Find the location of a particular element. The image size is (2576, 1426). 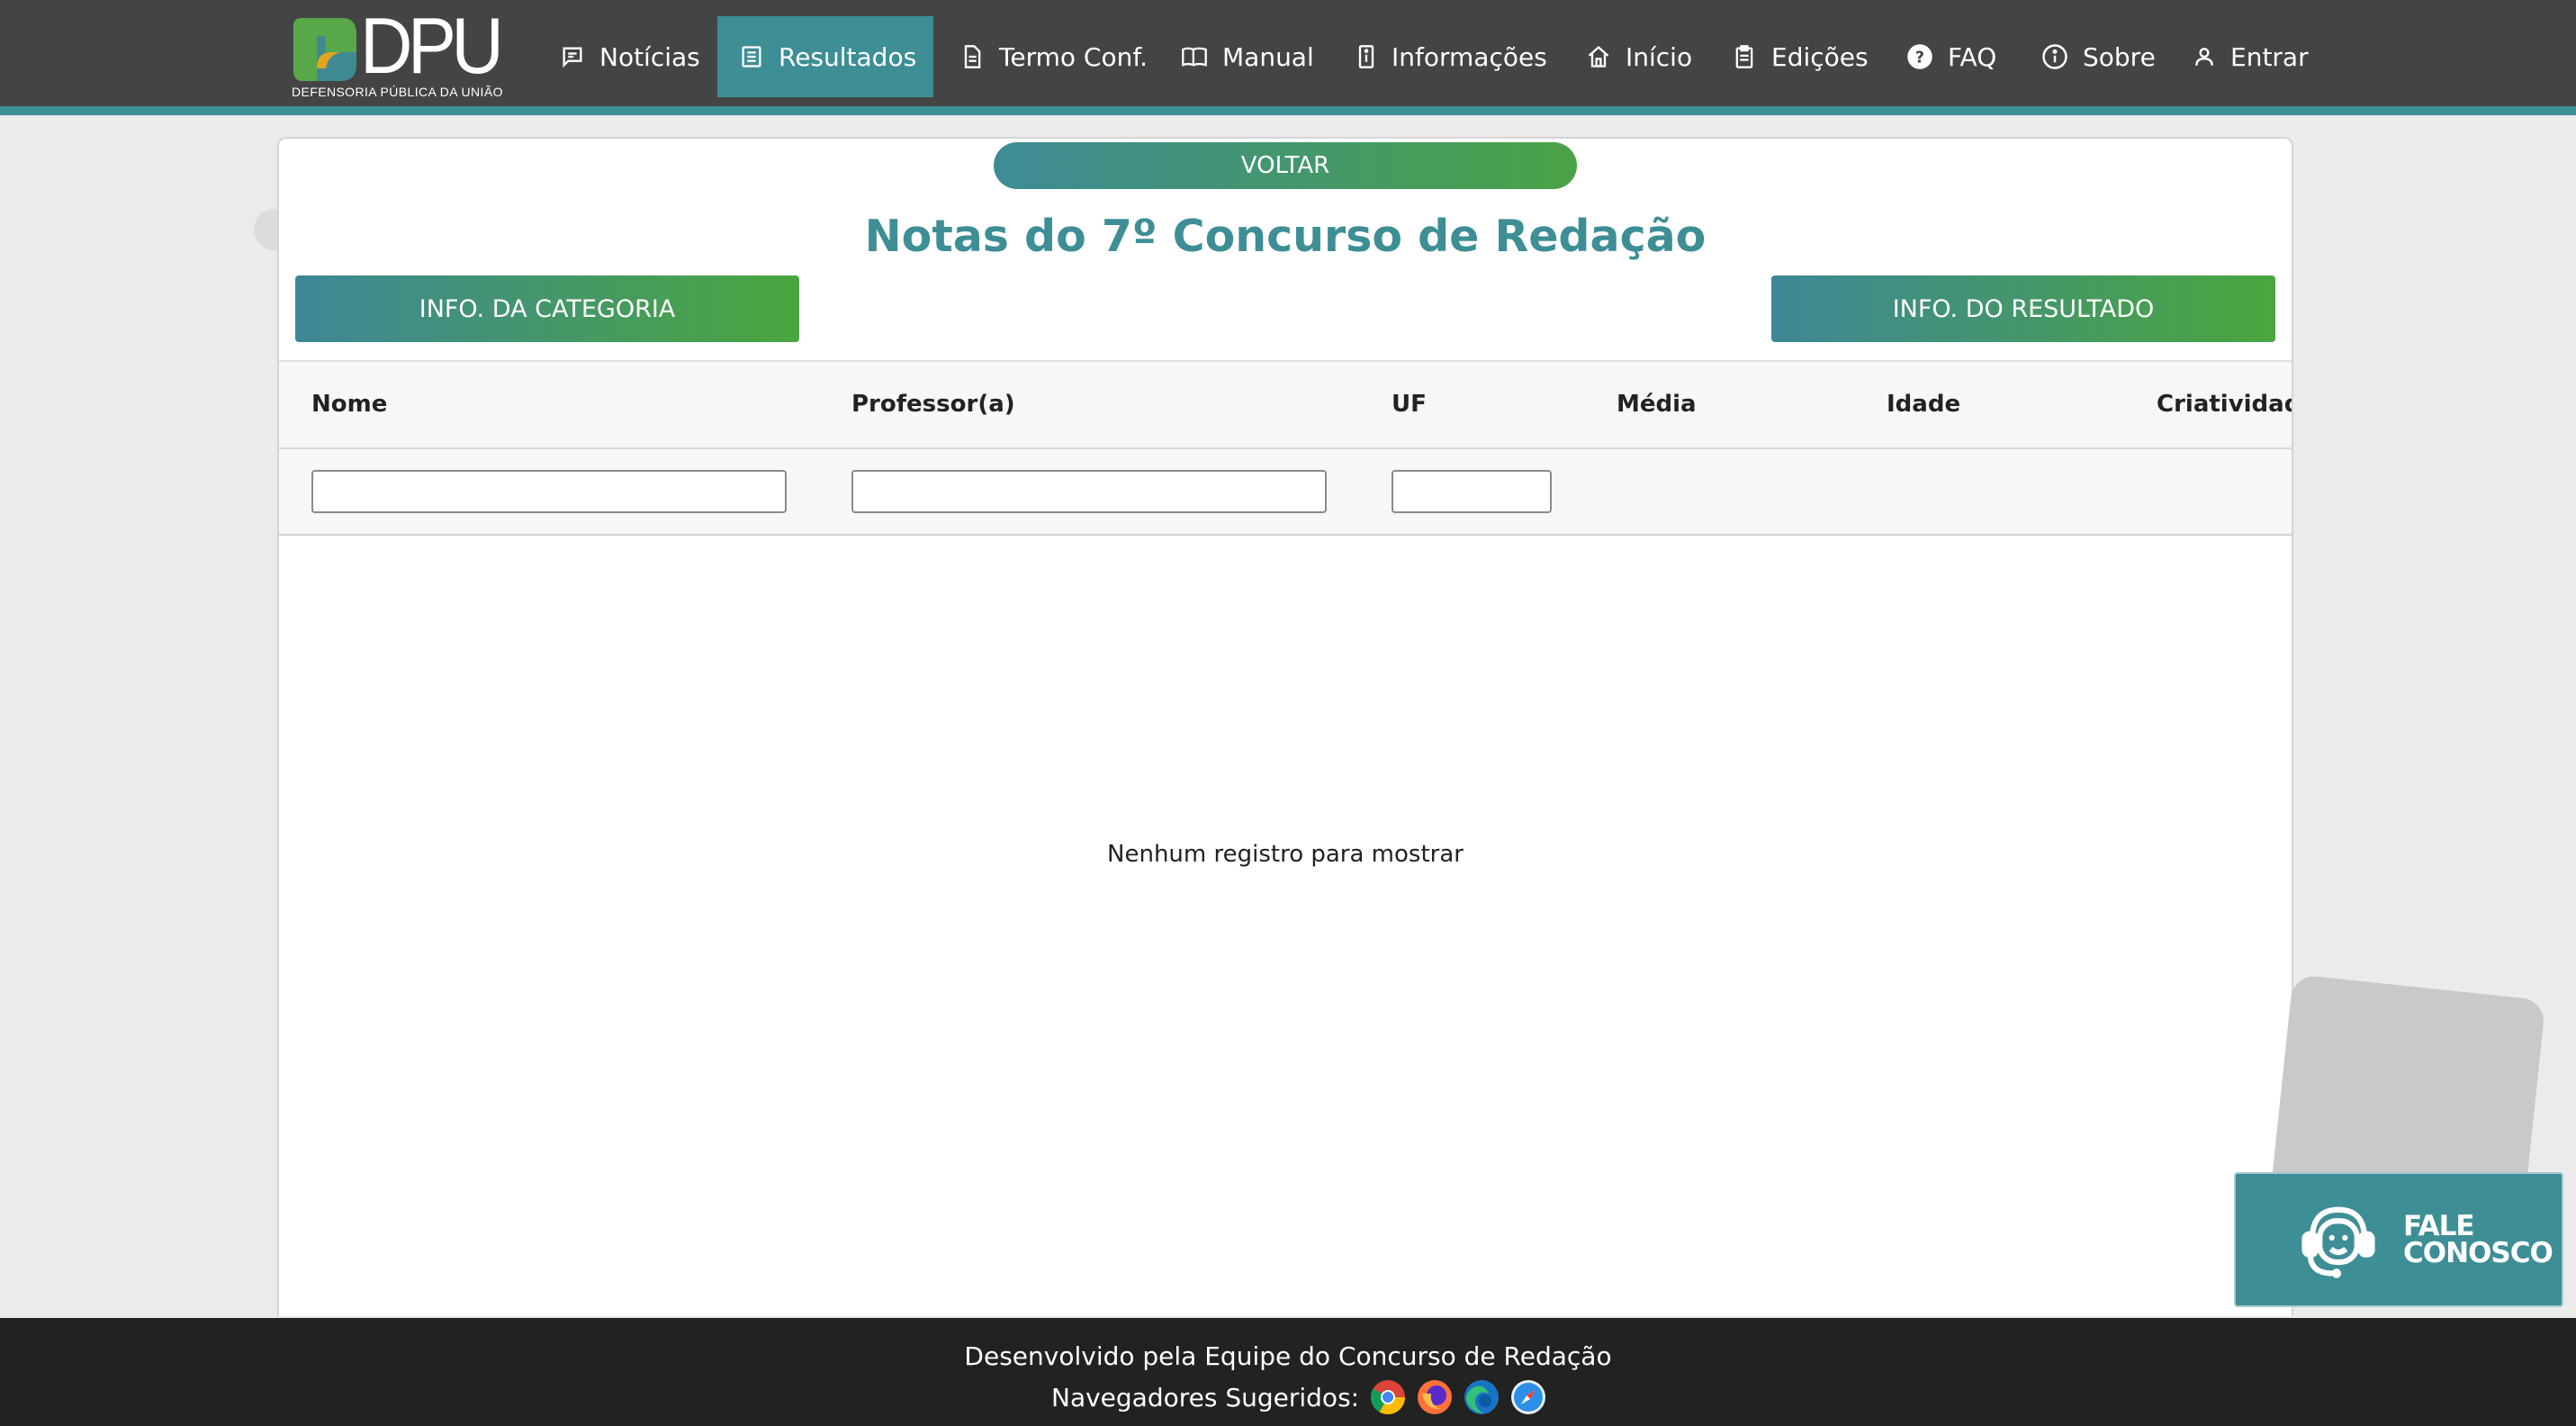

logo-wordmark: DPU is located at coordinates (432, 45).